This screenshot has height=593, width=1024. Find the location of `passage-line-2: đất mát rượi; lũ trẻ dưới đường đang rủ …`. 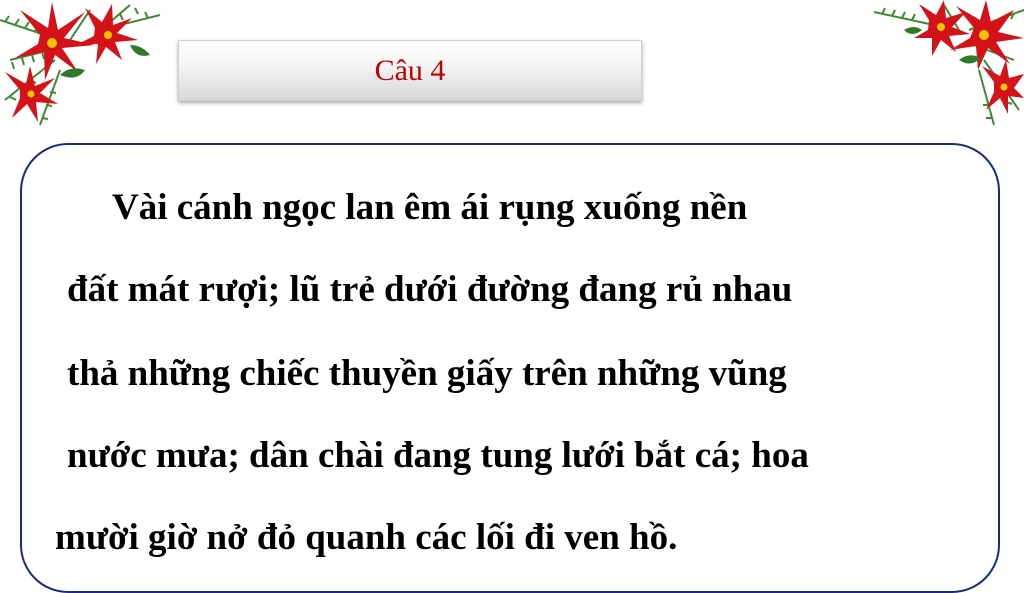

passage-line-2: đất mát rượi; lũ trẻ dưới đường đang rủ … is located at coordinates (430, 289).